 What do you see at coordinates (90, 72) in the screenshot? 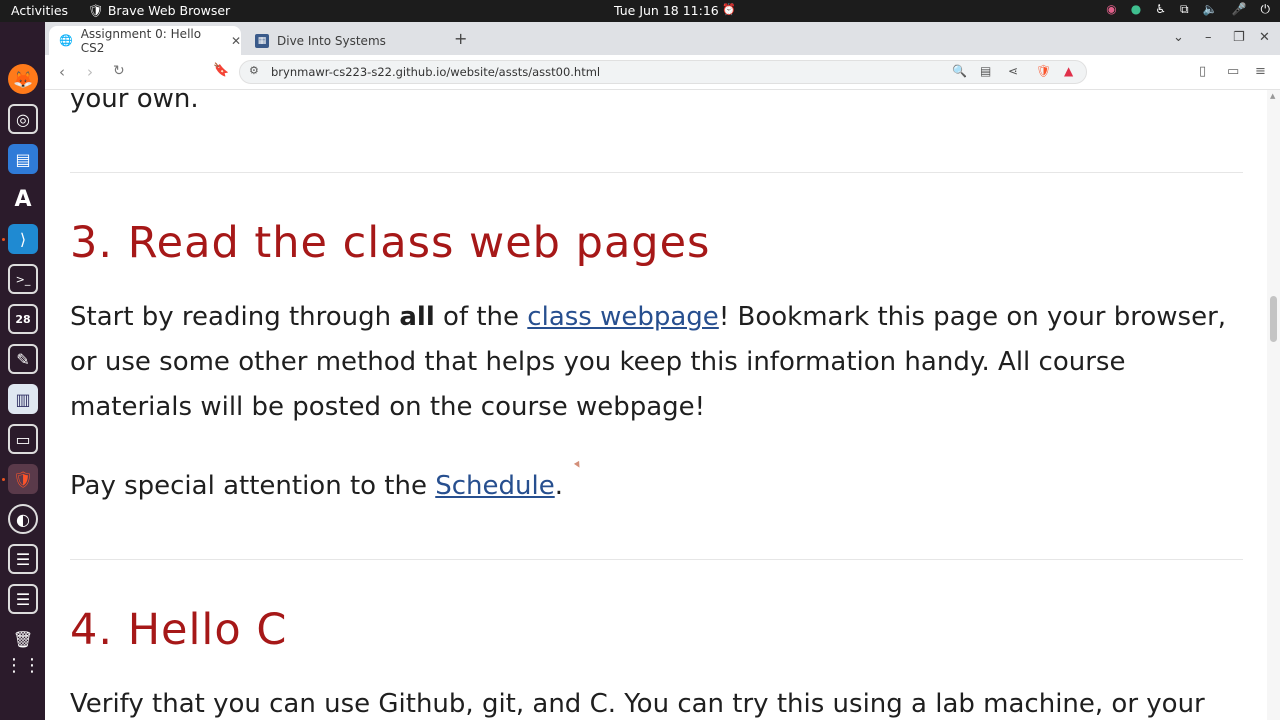
I see `forward-icon: ›` at bounding box center [90, 72].